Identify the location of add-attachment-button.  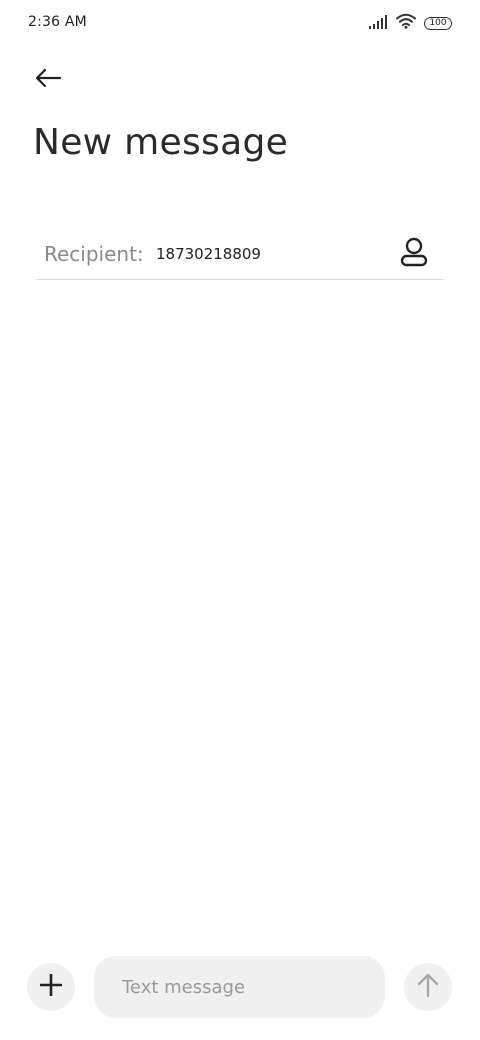
(51, 987).